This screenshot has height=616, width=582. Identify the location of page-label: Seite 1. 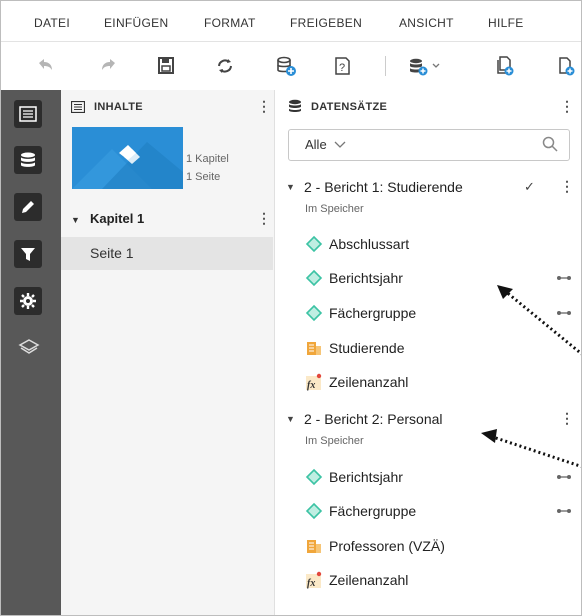
(112, 253).